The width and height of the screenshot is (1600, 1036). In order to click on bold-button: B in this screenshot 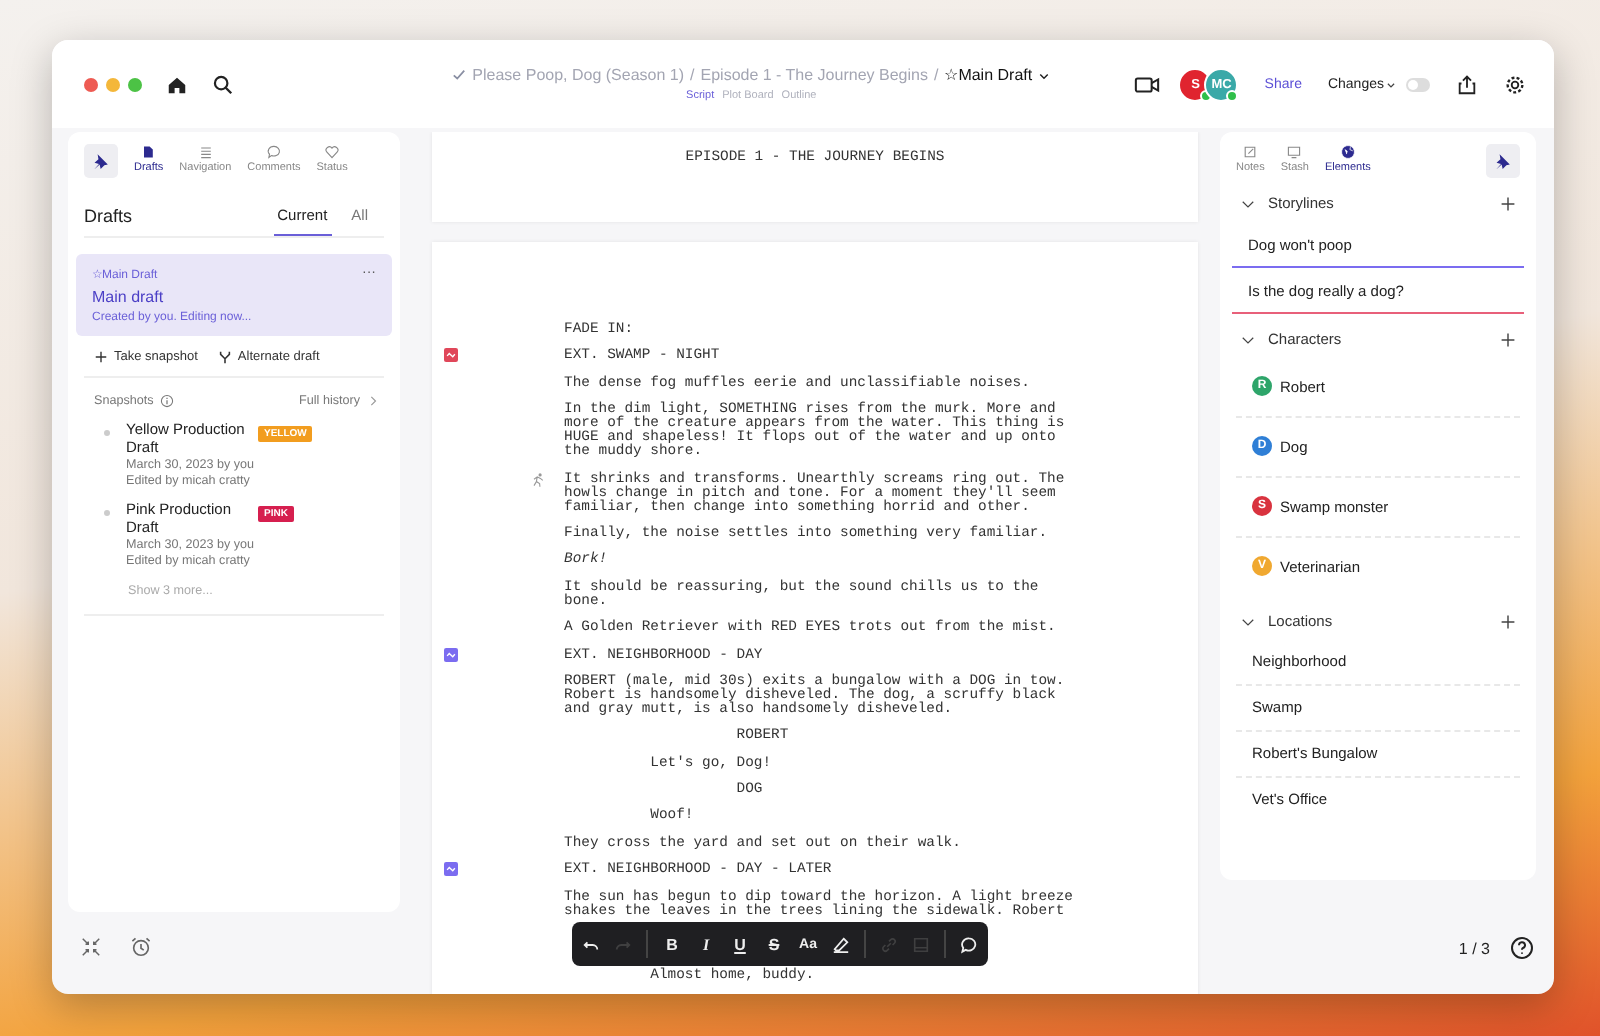, I will do `click(672, 944)`.